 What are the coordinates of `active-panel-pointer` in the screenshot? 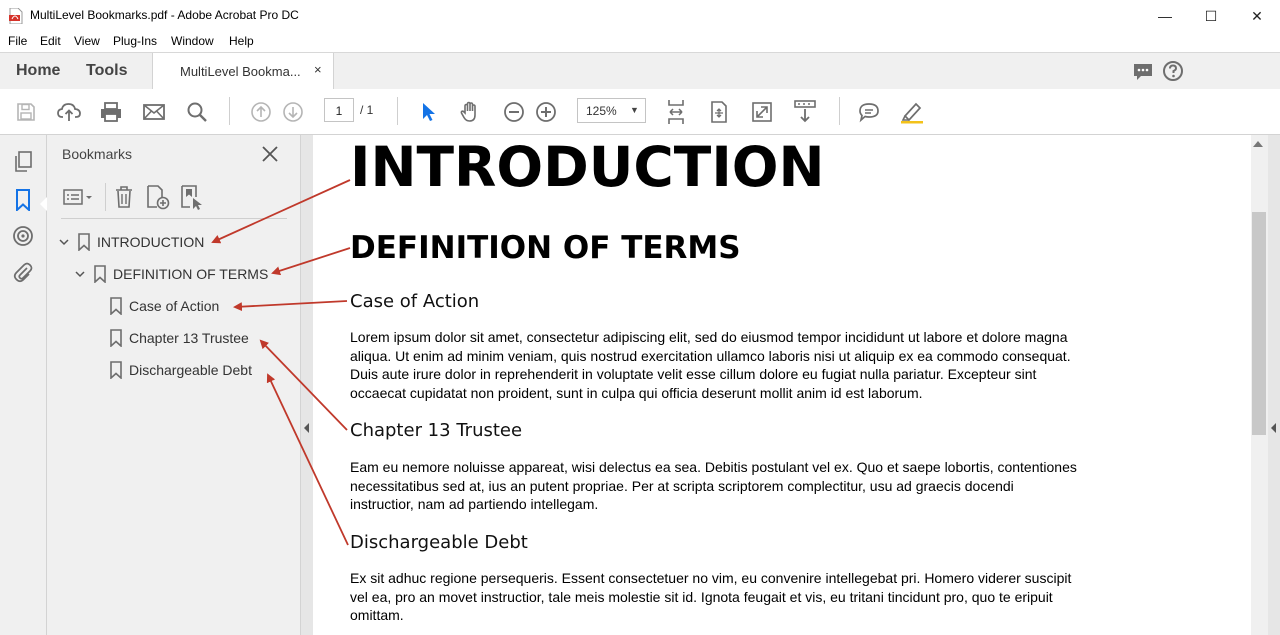 It's located at (43, 204).